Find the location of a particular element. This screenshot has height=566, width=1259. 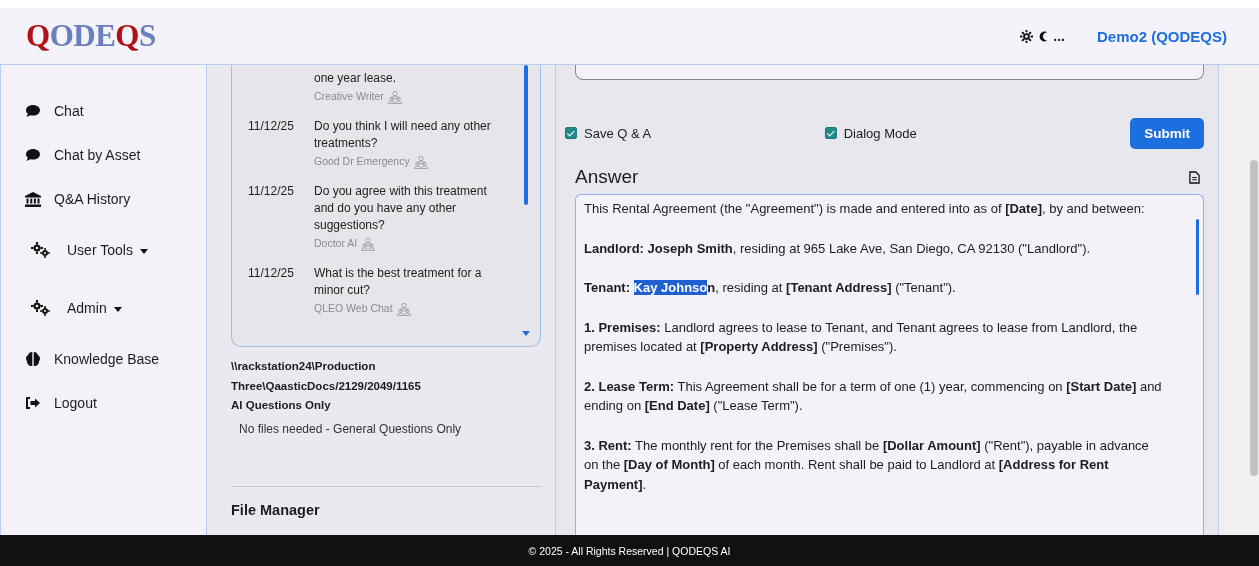

moon-icon is located at coordinates (1043, 36).